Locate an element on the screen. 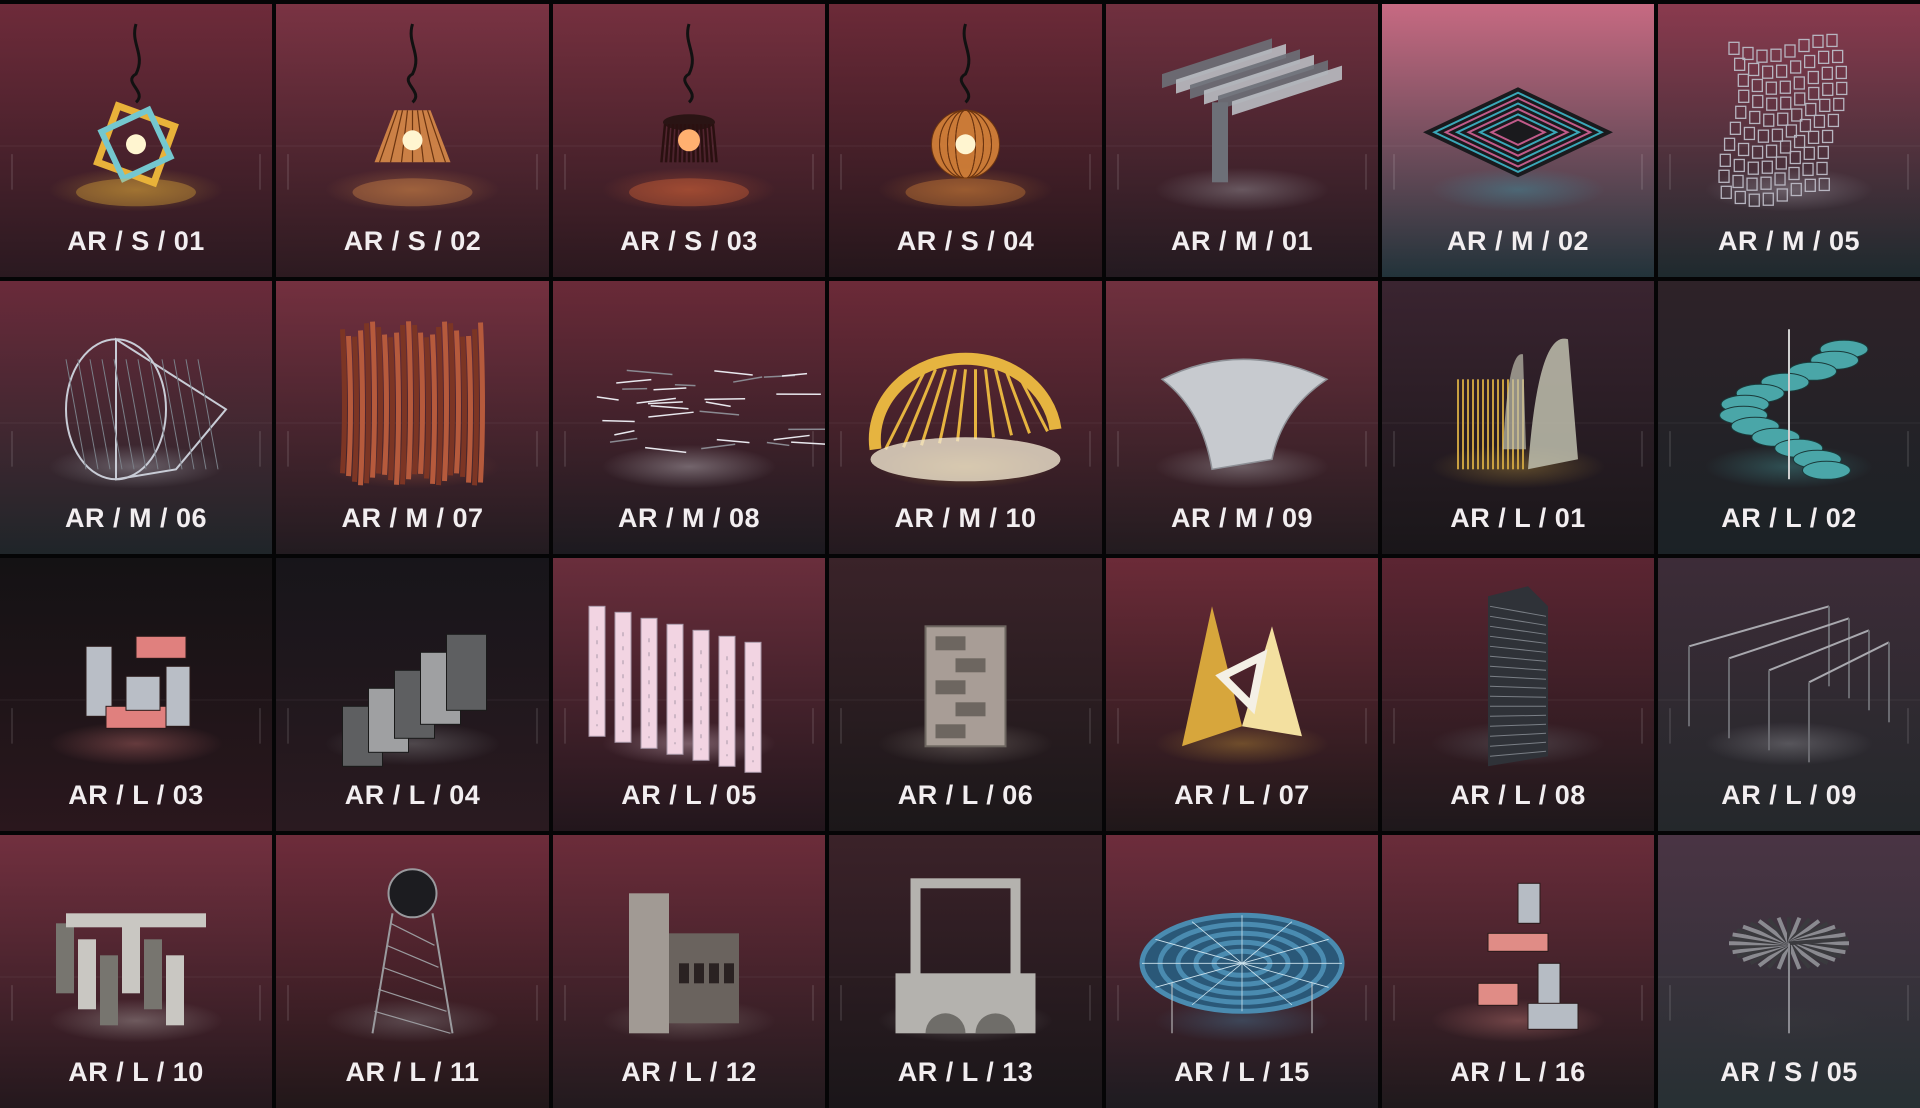  artwork-tile: AR / L / 07 is located at coordinates (1242, 694).